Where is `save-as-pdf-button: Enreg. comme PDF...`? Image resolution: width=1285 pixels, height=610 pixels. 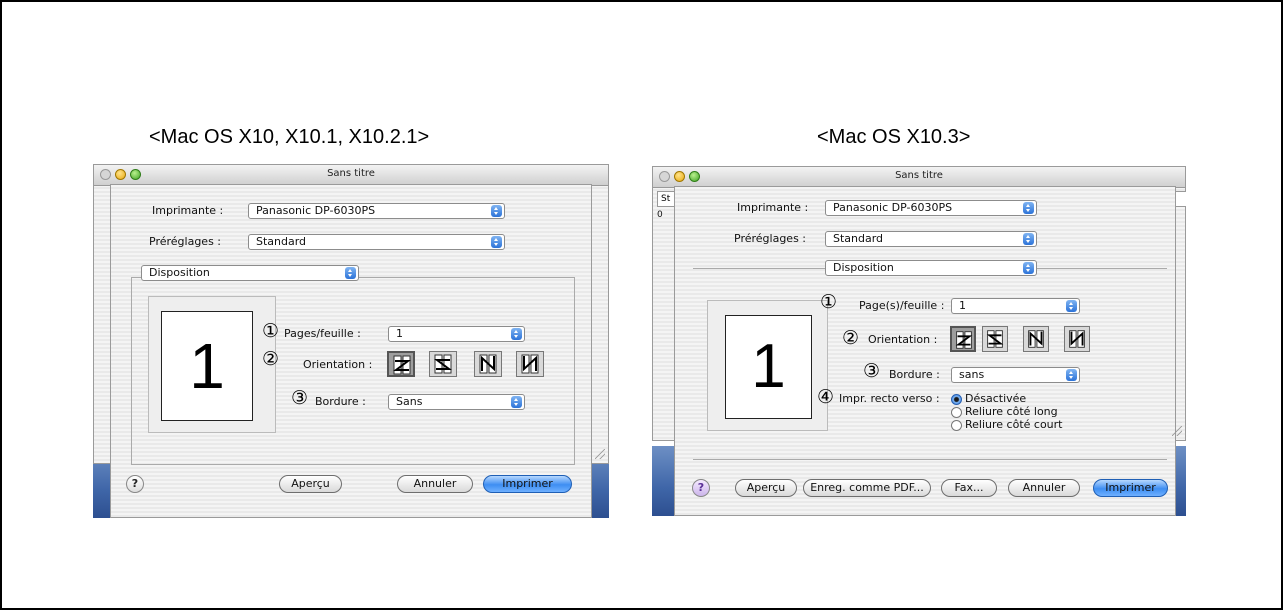
save-as-pdf-button: Enreg. comme PDF... is located at coordinates (867, 488).